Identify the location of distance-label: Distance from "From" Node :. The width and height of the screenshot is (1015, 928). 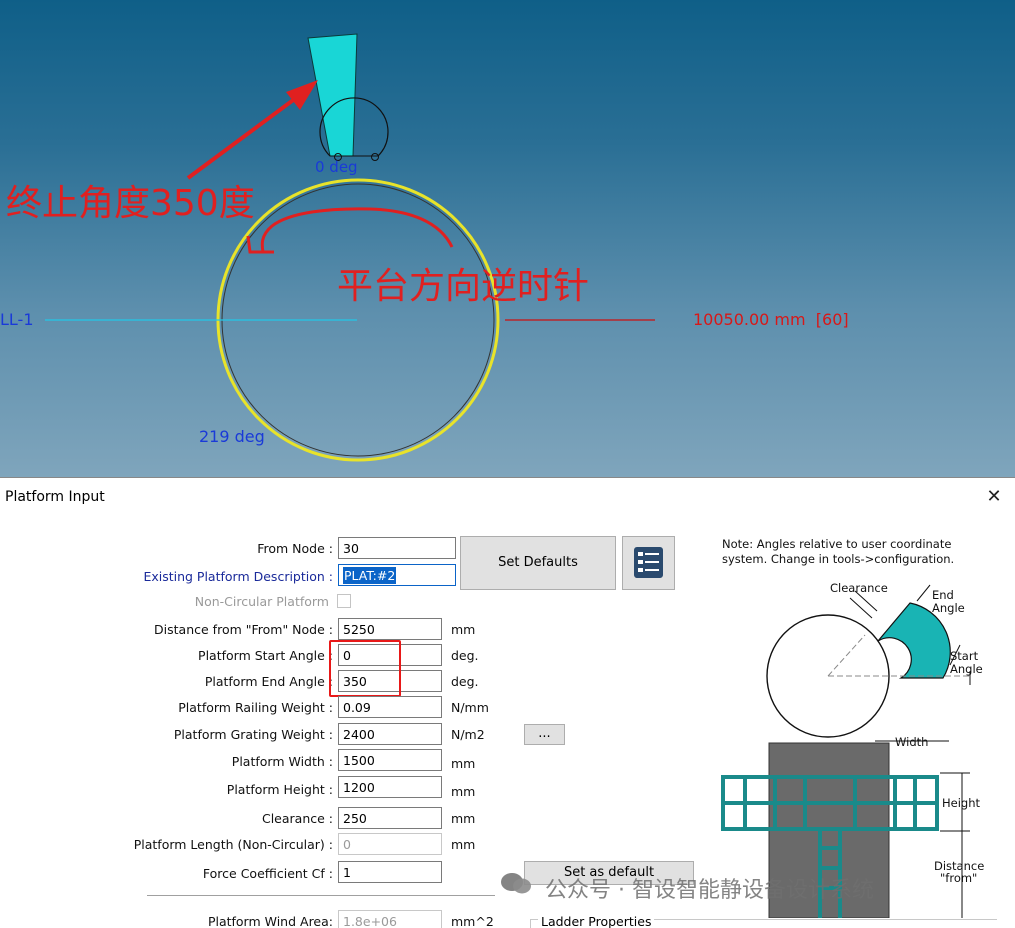
(243, 629).